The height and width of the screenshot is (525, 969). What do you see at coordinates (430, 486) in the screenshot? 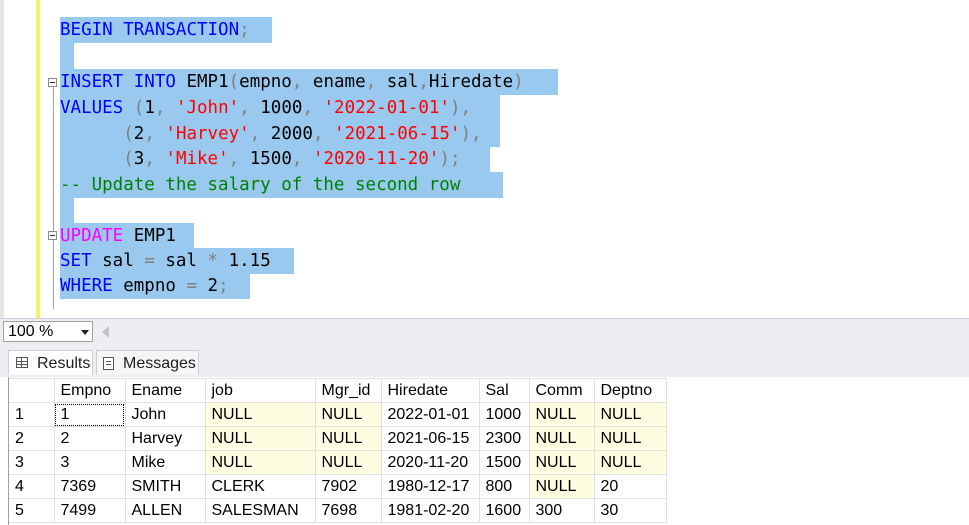
I see `table-cell: 1980-12-17` at bounding box center [430, 486].